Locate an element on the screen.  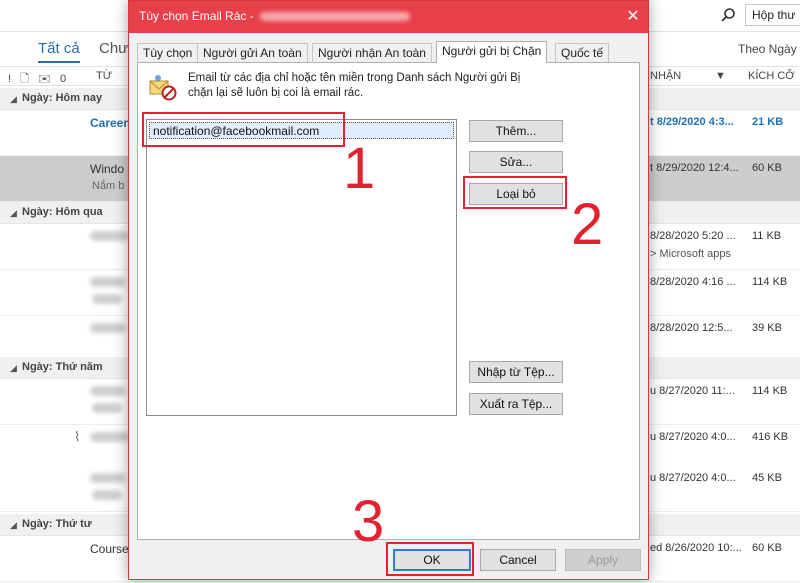
dialog-title-bar: Tùy chọn Email Rác - ✕ is located at coordinates (388, 17).